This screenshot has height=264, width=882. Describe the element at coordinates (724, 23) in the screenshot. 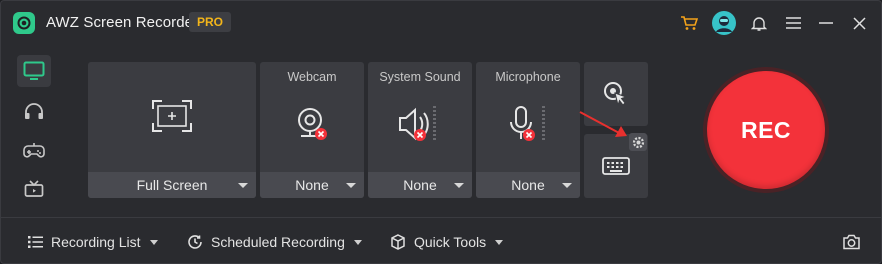

I see `avatar-icon` at that location.